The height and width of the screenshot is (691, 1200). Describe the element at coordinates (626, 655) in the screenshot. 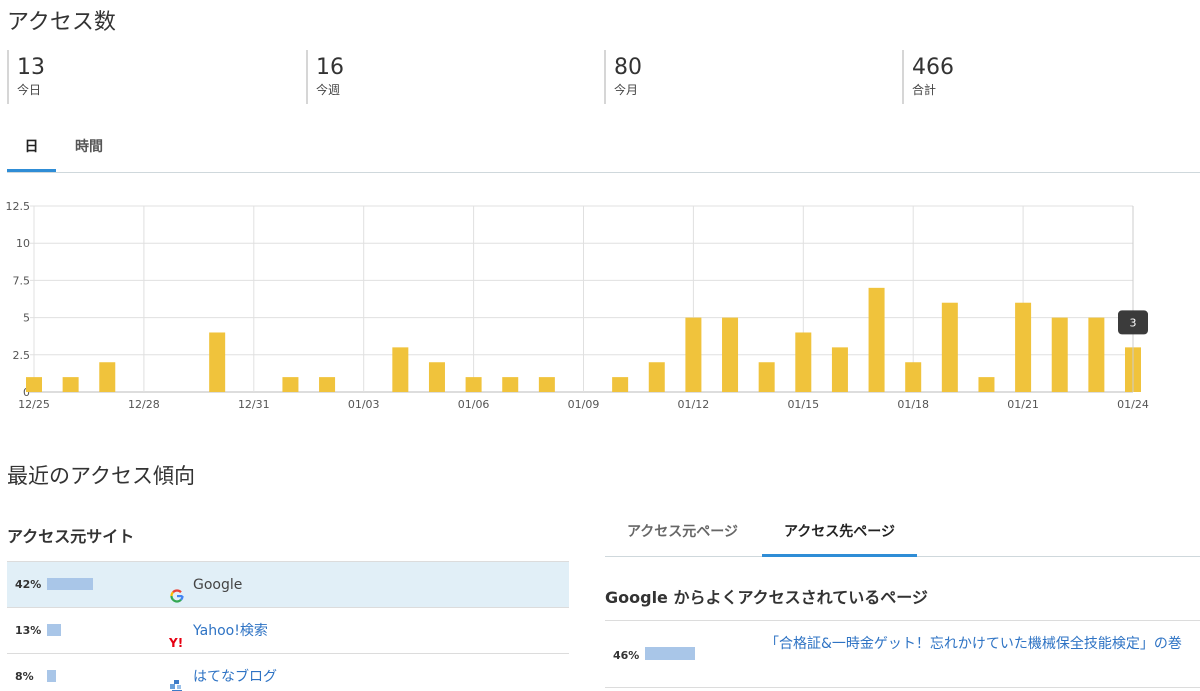

I see `page-percent: 46%` at that location.